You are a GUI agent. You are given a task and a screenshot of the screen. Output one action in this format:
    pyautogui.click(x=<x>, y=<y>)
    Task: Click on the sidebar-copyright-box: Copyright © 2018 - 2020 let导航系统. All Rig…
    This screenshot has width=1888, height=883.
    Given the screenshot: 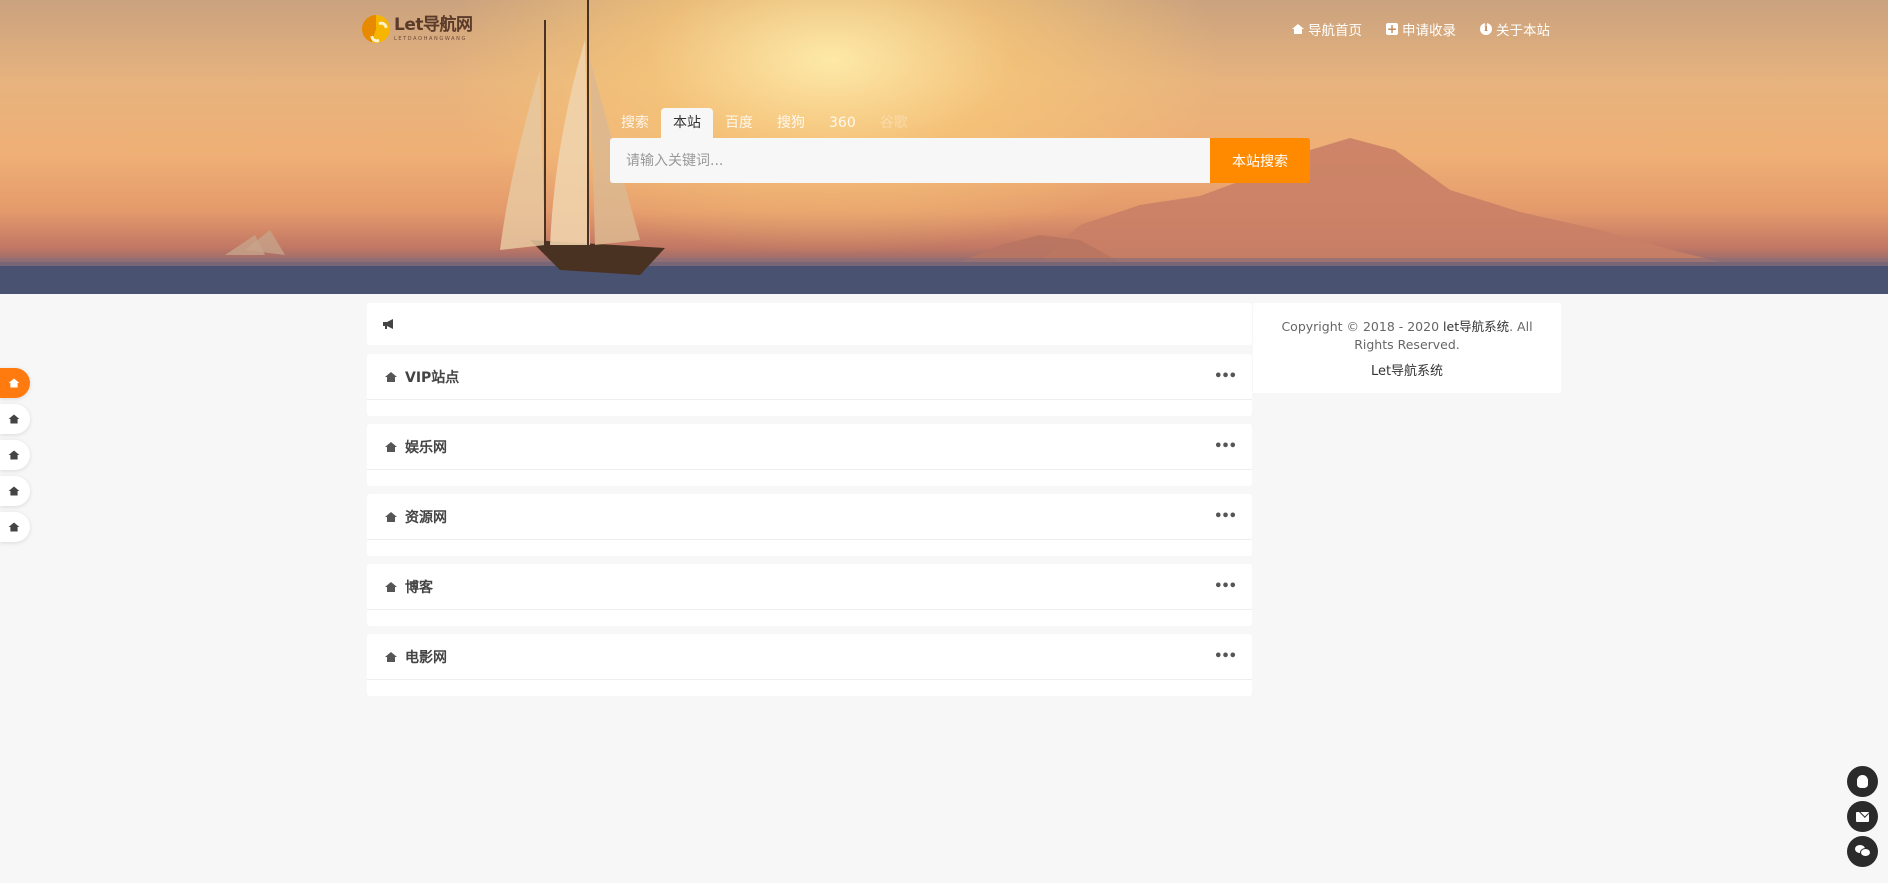 What is the action you would take?
    pyautogui.click(x=1407, y=348)
    